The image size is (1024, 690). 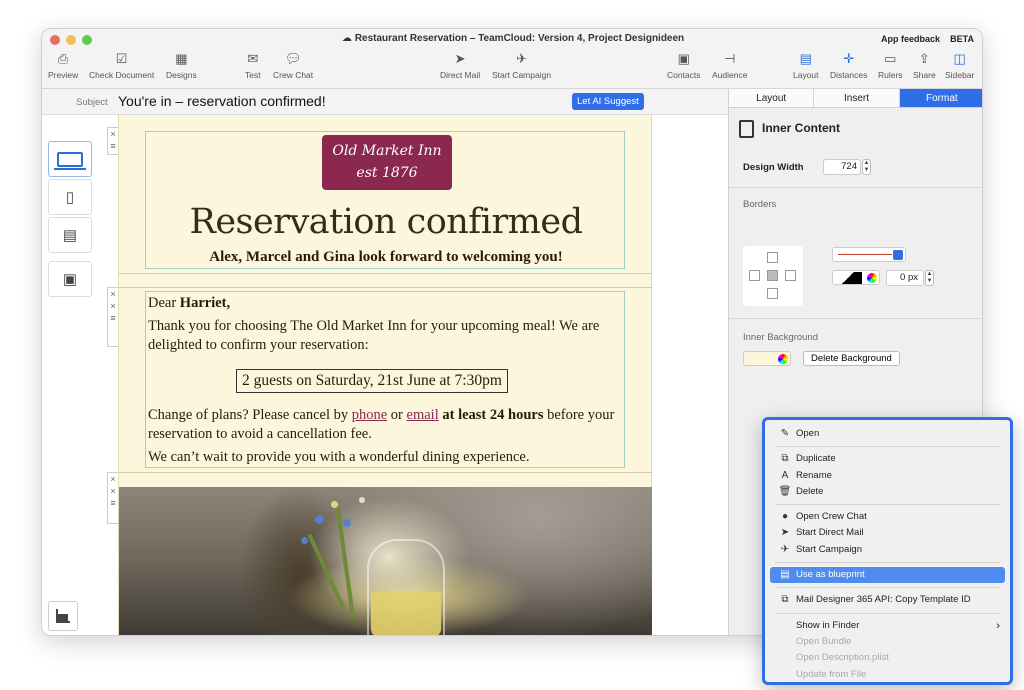 What do you see at coordinates (521, 58) in the screenshot?
I see `airplane-icon: ✈` at bounding box center [521, 58].